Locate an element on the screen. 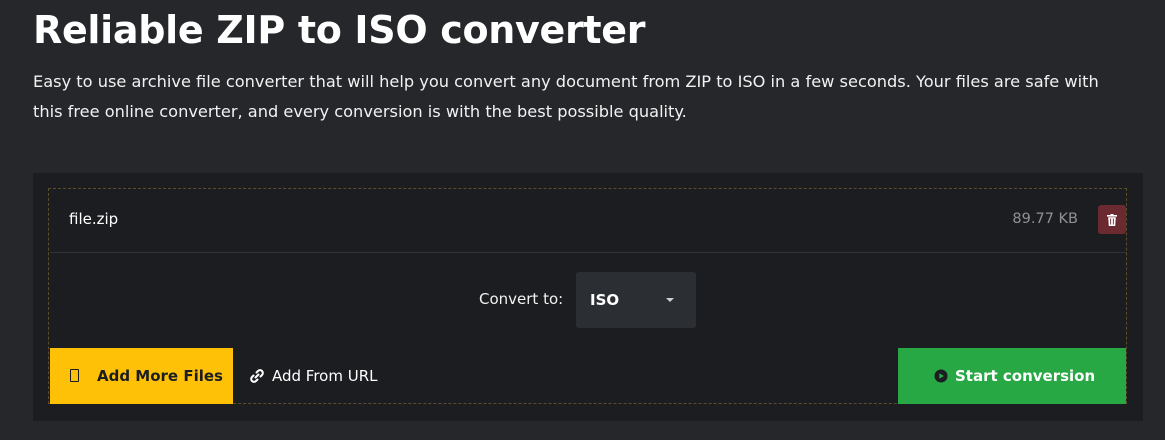 The height and width of the screenshot is (440, 1165). add-from-url-button: Add From URL is located at coordinates (324, 376).